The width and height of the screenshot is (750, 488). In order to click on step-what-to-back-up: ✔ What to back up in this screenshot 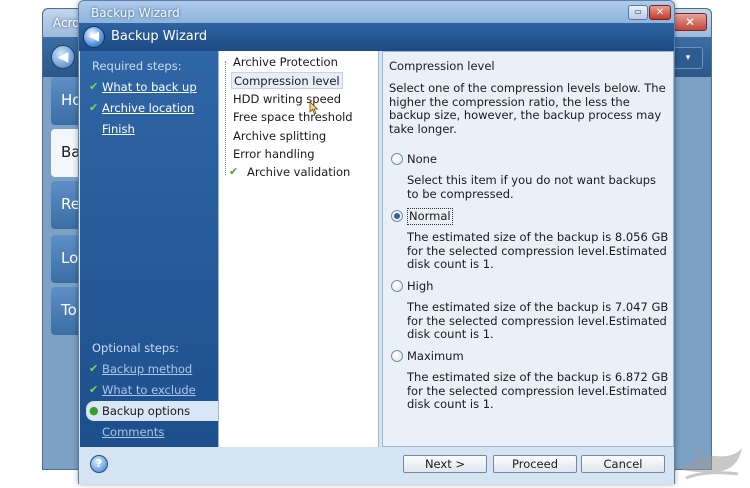, I will do `click(151, 87)`.